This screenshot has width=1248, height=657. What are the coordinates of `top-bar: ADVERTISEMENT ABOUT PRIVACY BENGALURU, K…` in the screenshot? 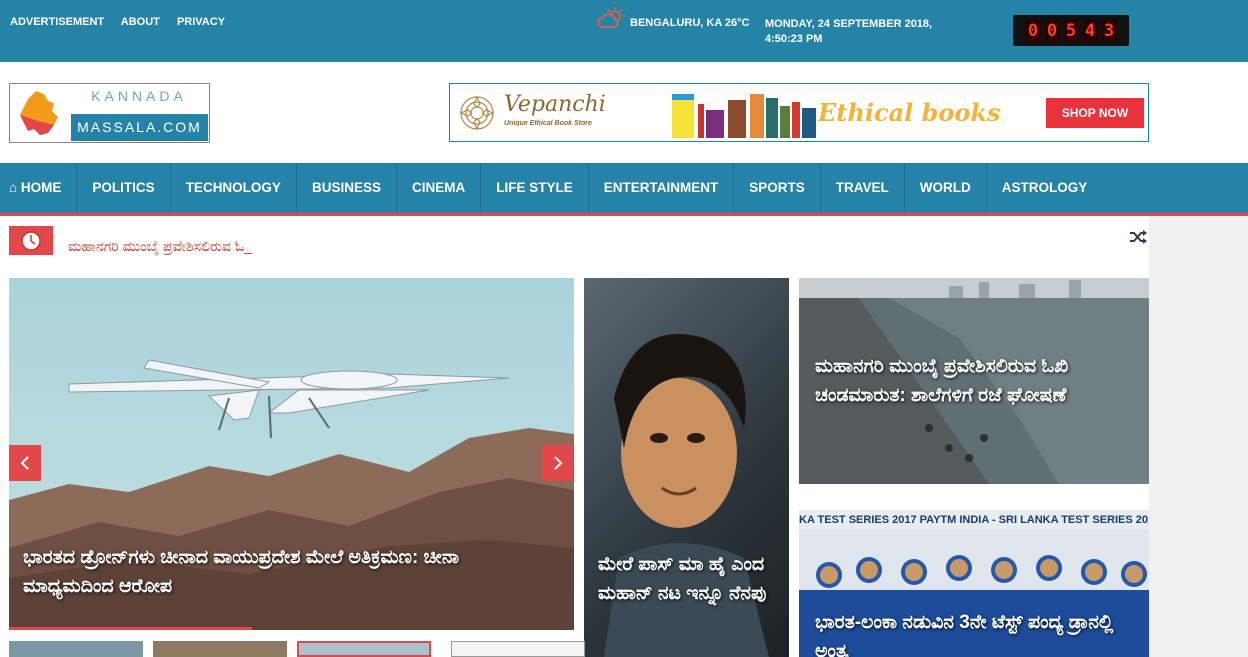 It's located at (624, 31).